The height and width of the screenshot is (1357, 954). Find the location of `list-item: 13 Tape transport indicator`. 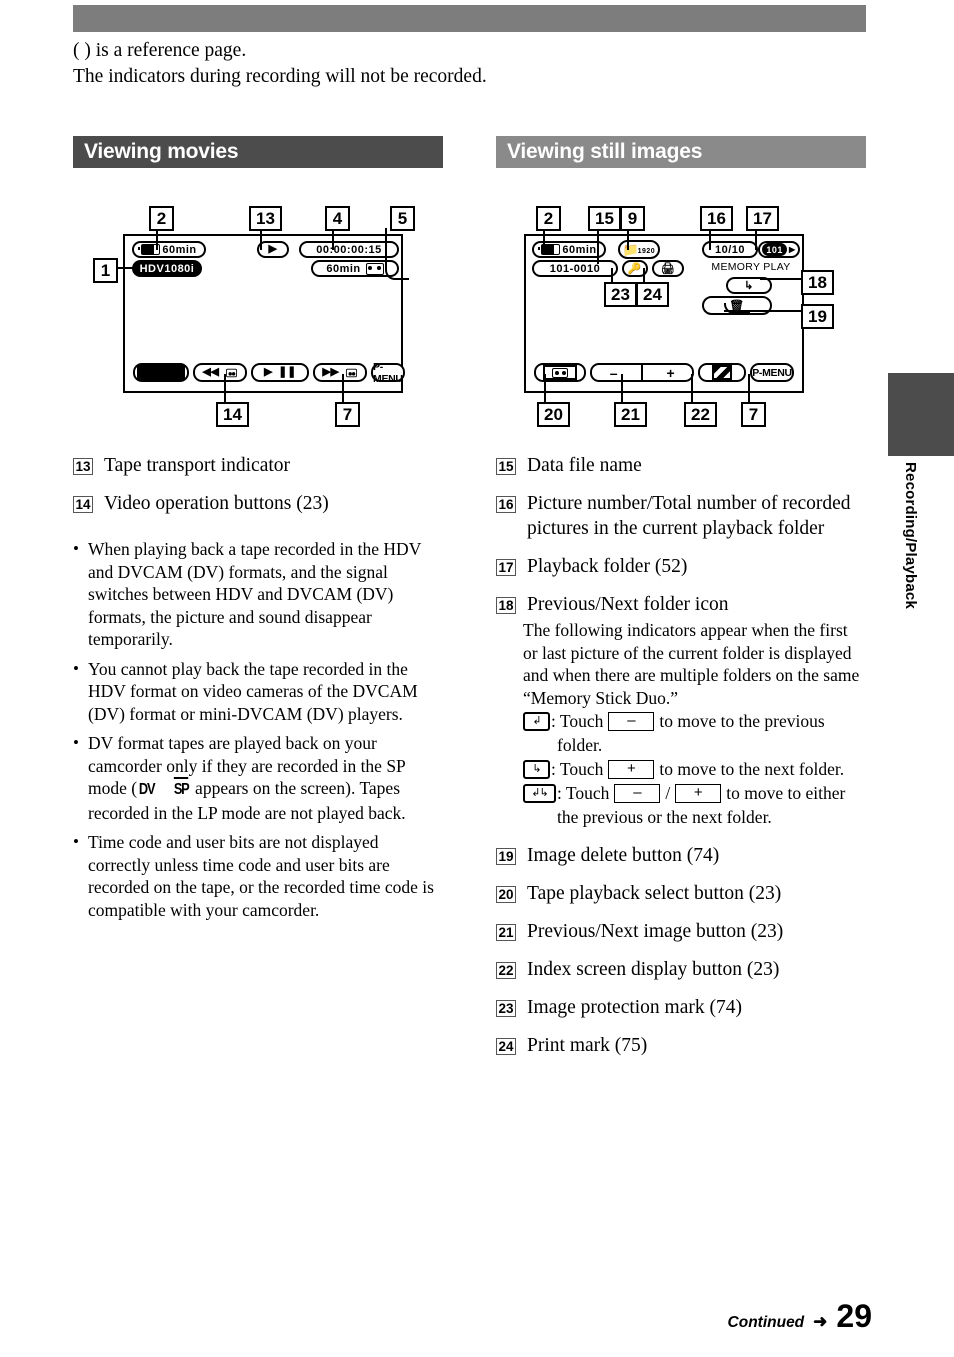

list-item: 13 Tape transport indicator is located at coordinates (258, 465).